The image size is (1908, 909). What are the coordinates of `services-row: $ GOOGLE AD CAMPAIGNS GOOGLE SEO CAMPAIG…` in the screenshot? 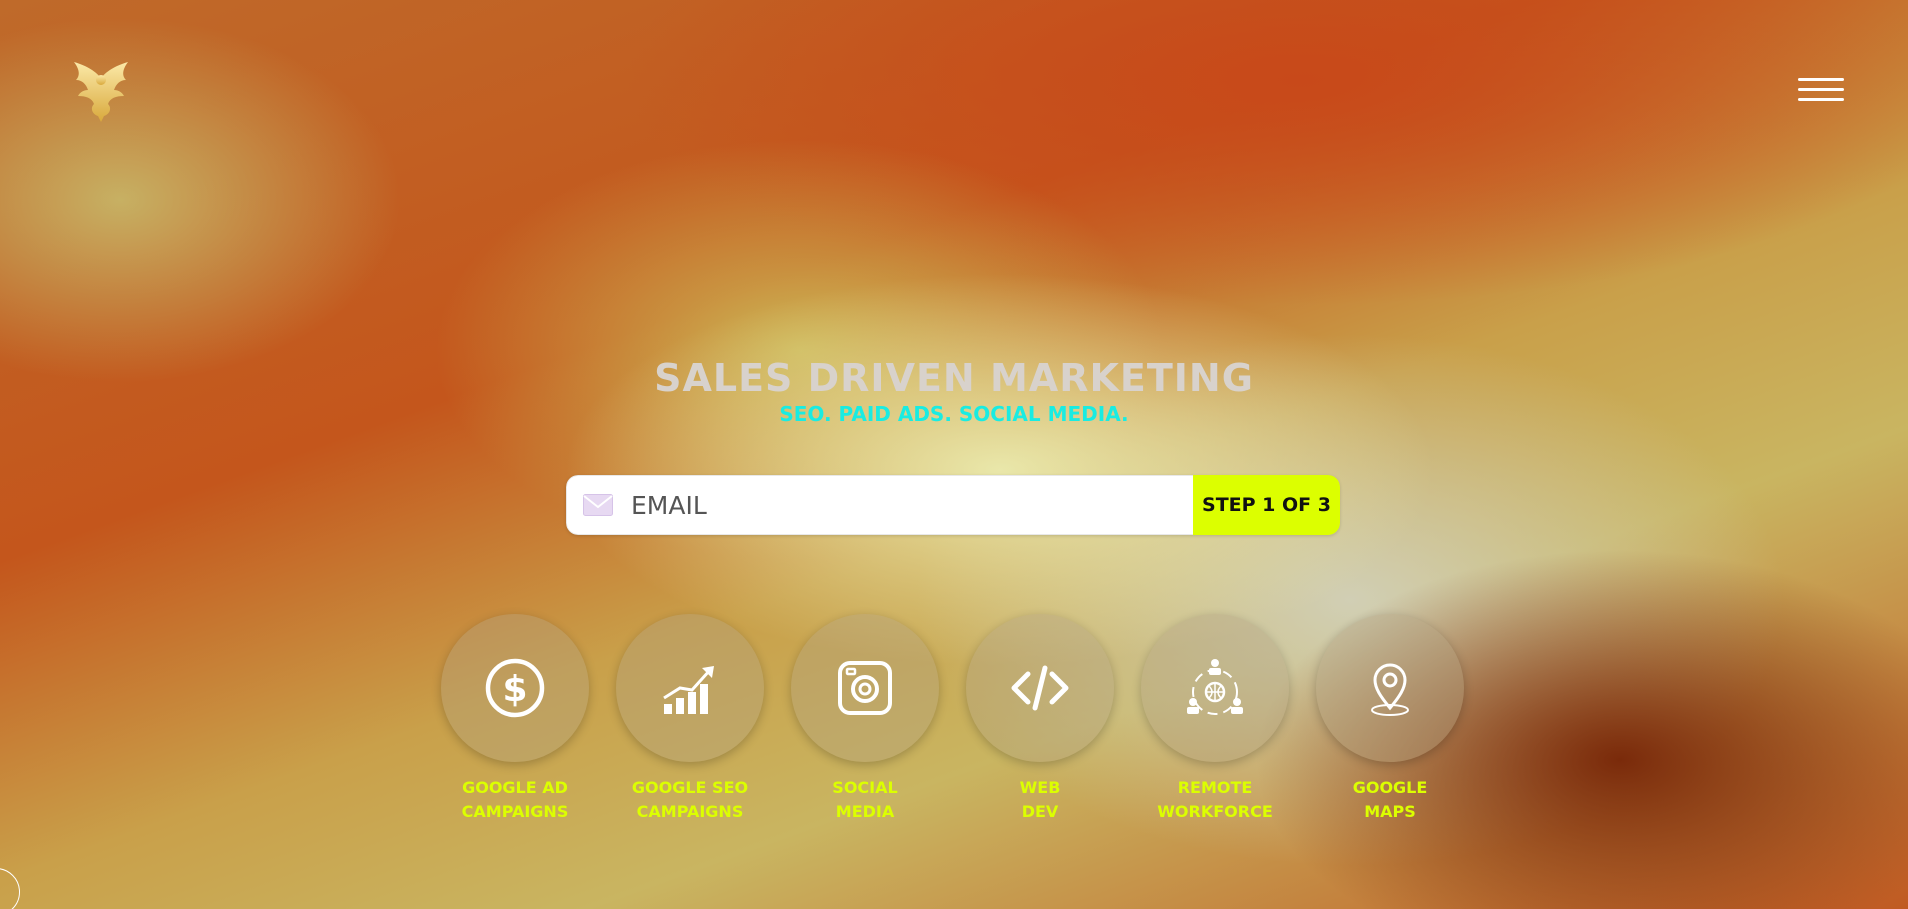 It's located at (952, 719).